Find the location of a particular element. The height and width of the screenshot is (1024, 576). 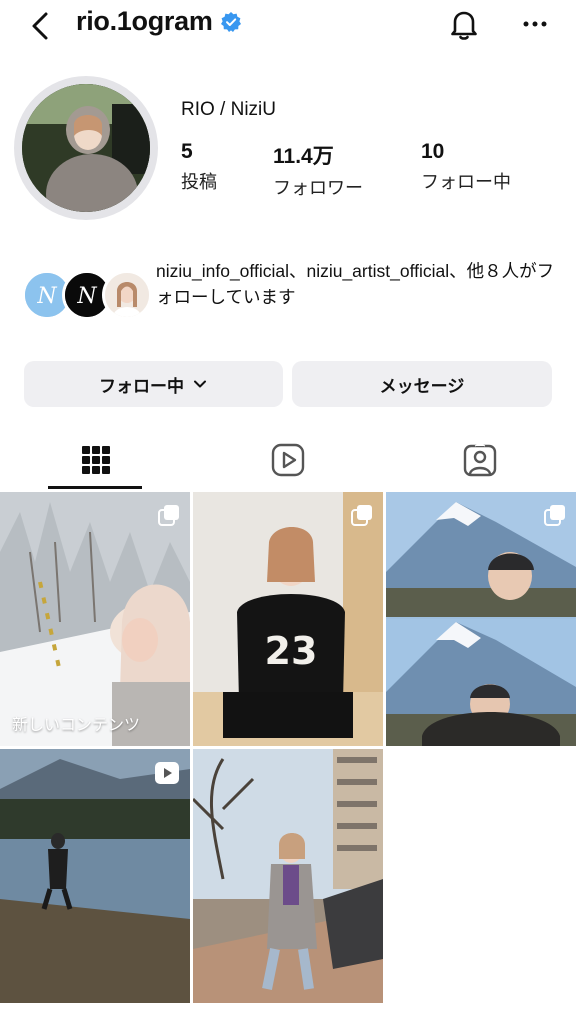

grid-icon is located at coordinates (96, 460).